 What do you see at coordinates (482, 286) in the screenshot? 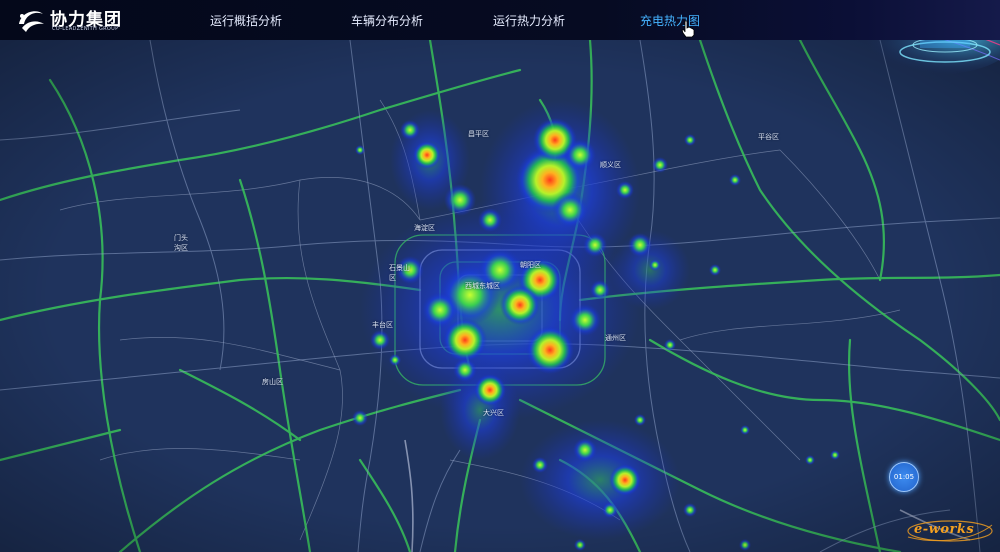
I see `district-label-xicheng-dongcheng: 西城东城区` at bounding box center [482, 286].